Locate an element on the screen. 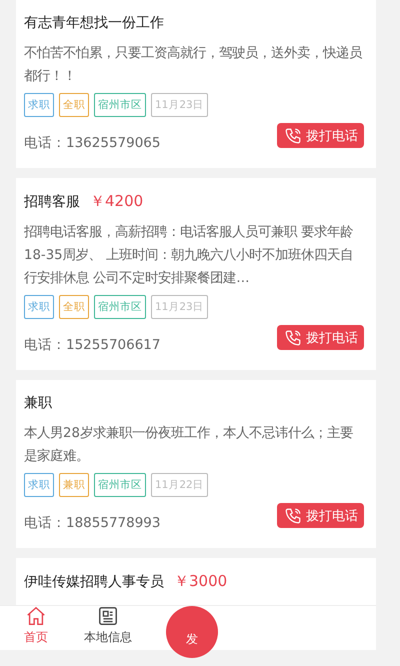 The image size is (400, 666). tag: 兼职 is located at coordinates (74, 485).